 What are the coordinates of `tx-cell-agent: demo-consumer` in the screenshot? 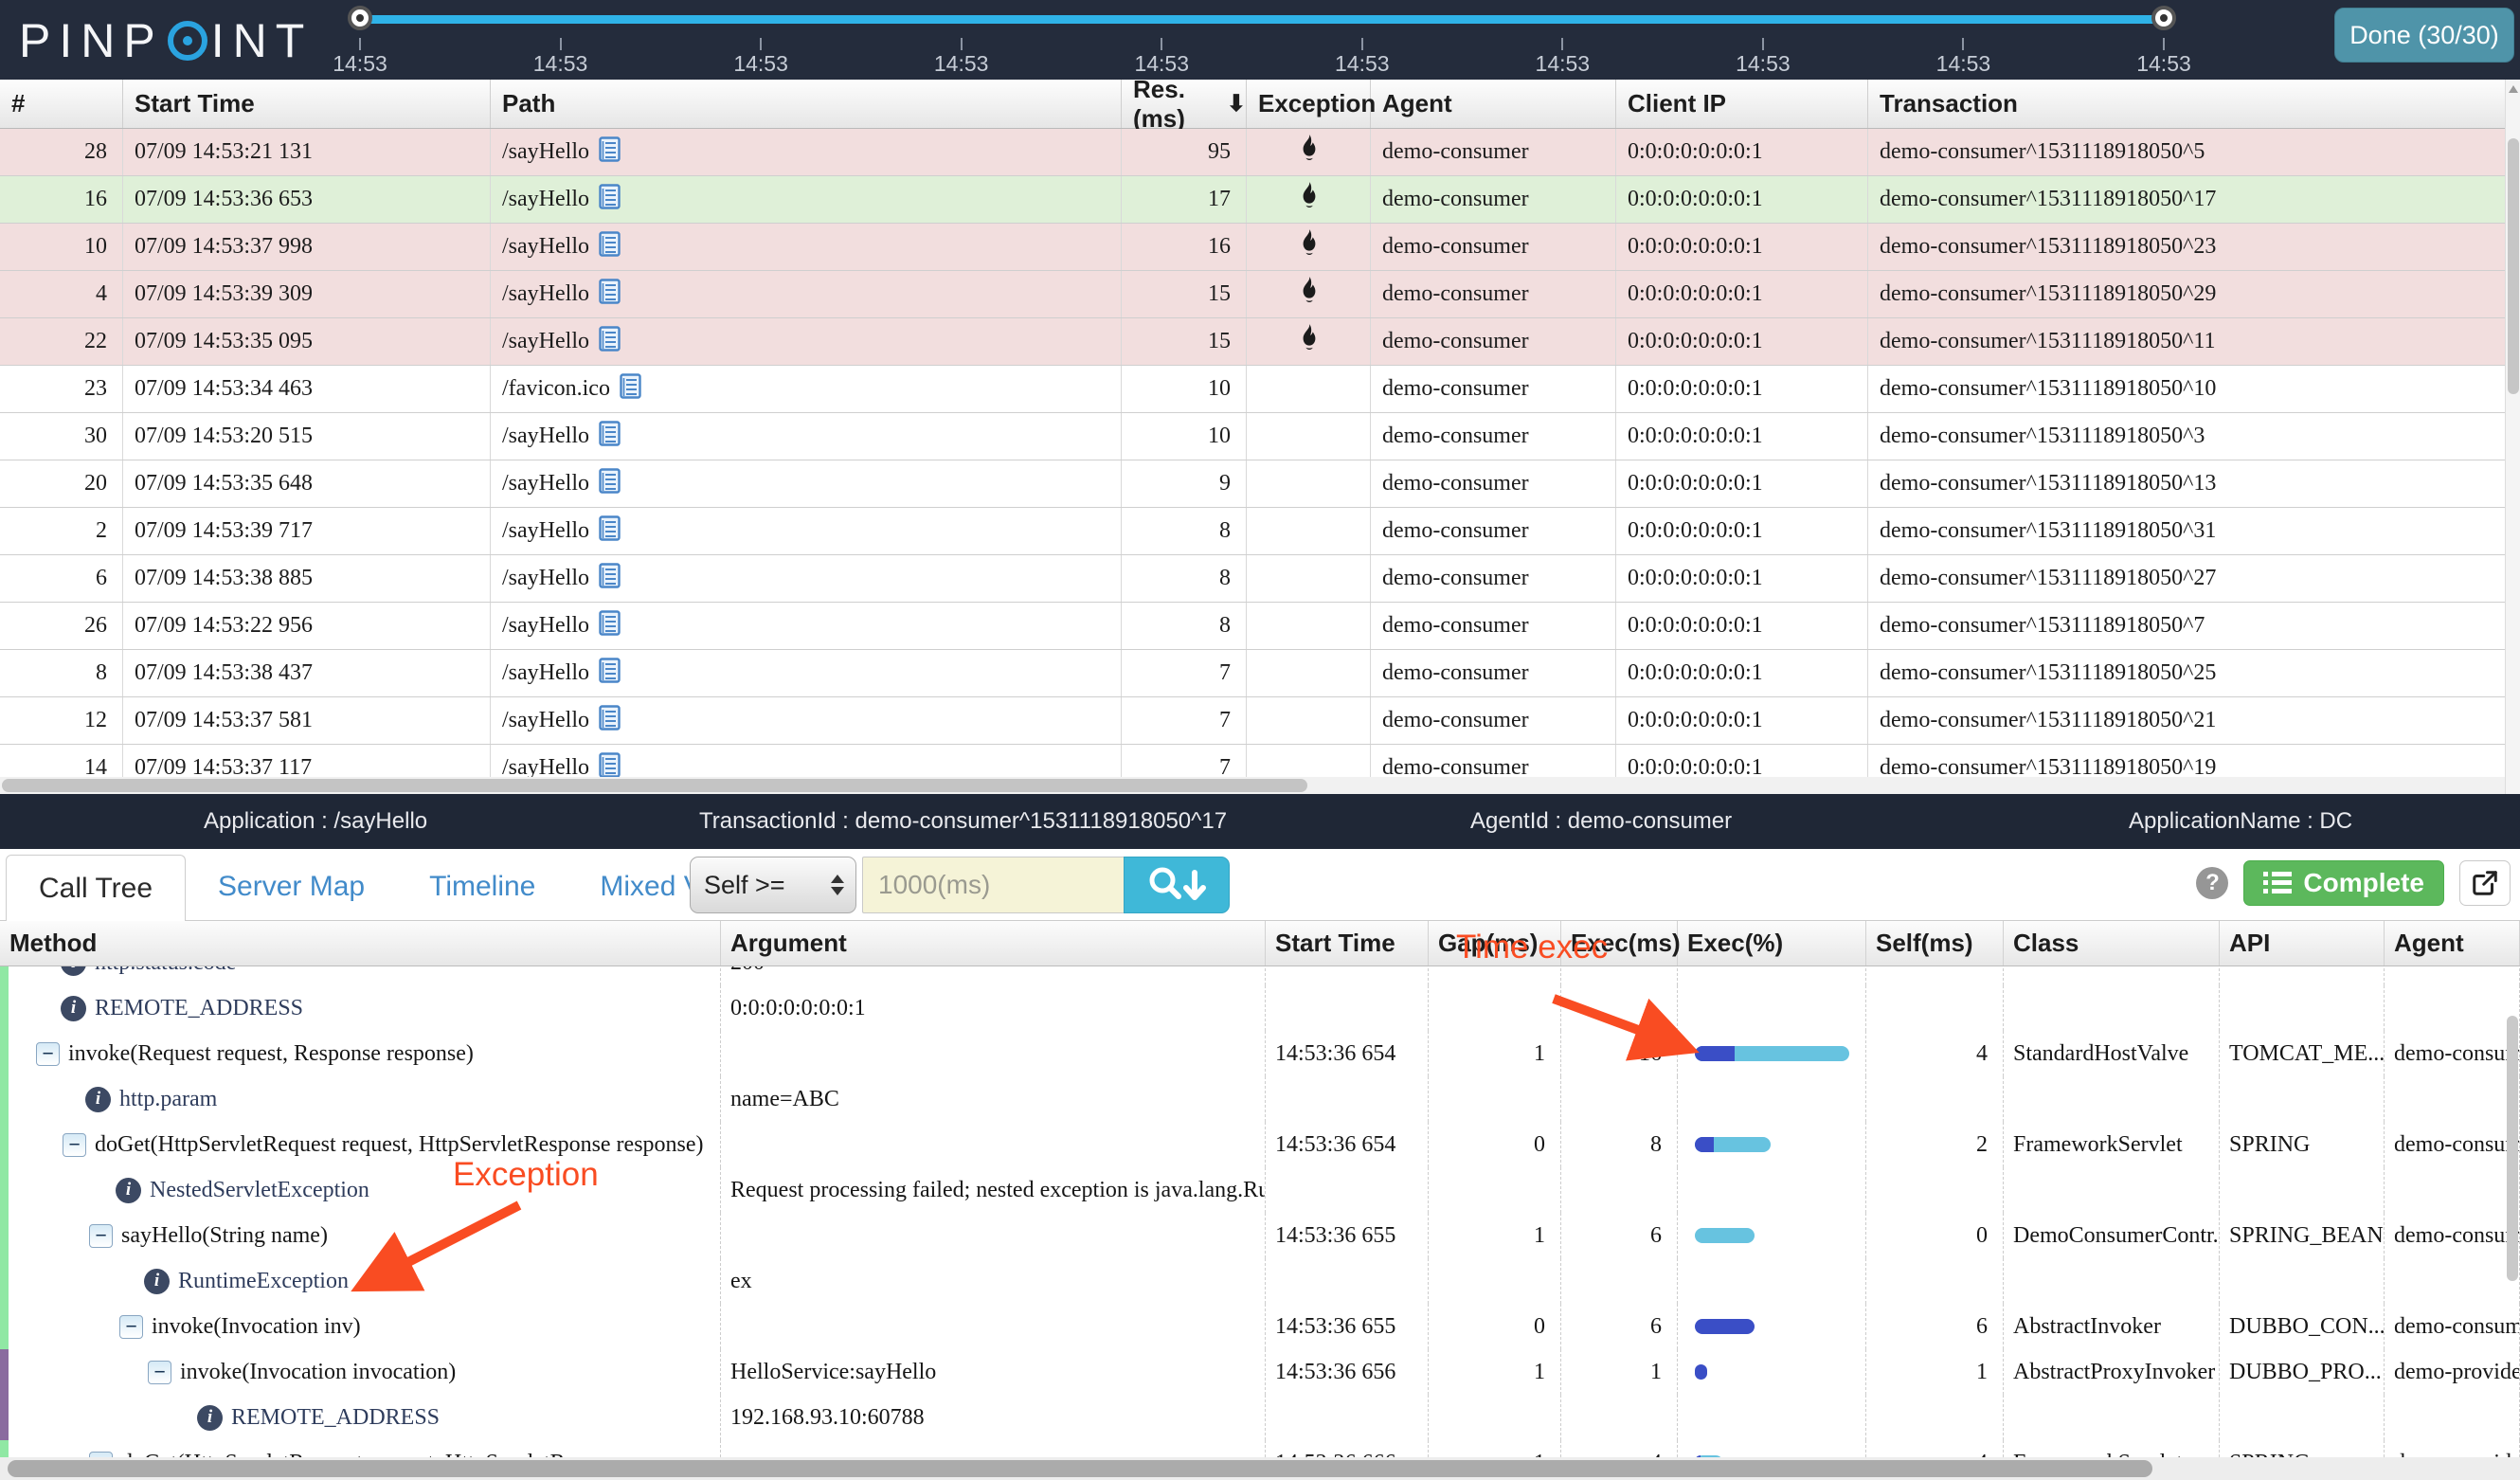 It's located at (1493, 761).